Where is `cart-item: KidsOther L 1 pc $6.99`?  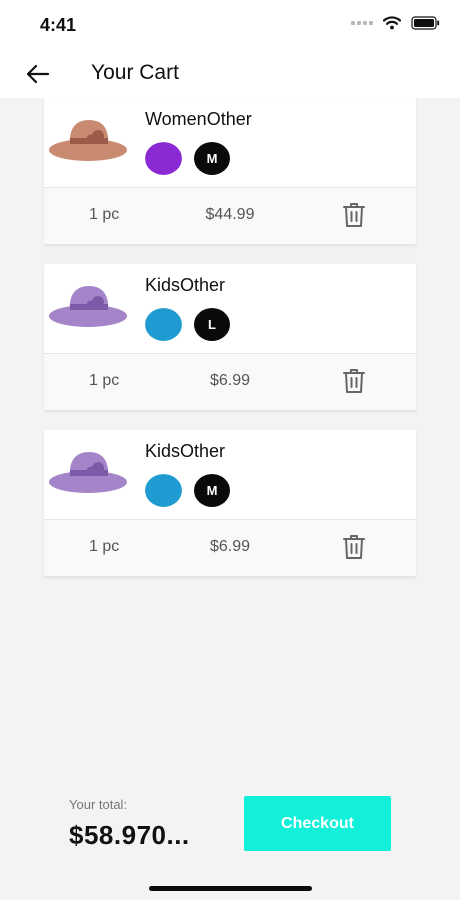 cart-item: KidsOther L 1 pc $6.99 is located at coordinates (230, 337).